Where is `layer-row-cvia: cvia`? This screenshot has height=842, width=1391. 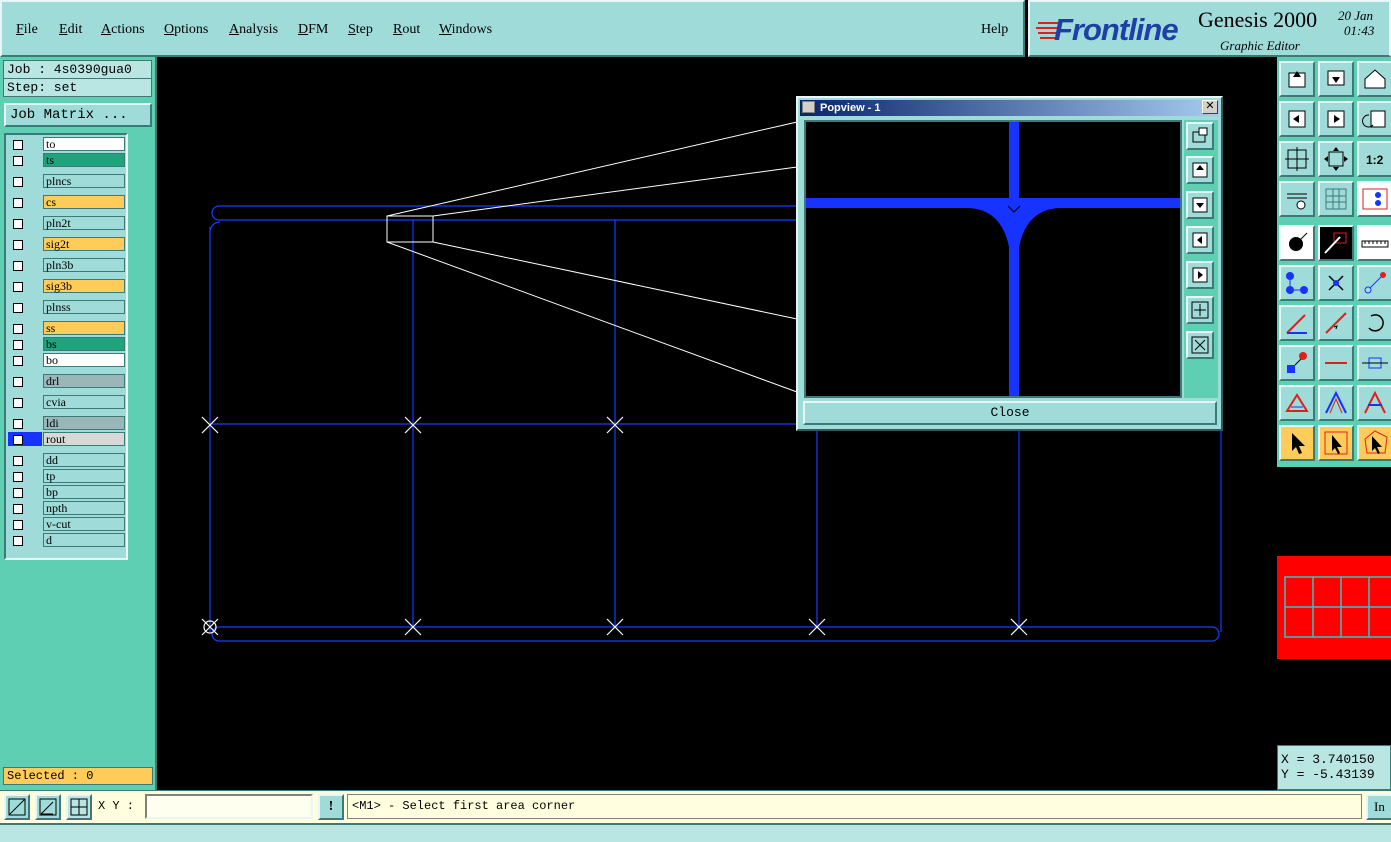 layer-row-cvia: cvia is located at coordinates (67, 402).